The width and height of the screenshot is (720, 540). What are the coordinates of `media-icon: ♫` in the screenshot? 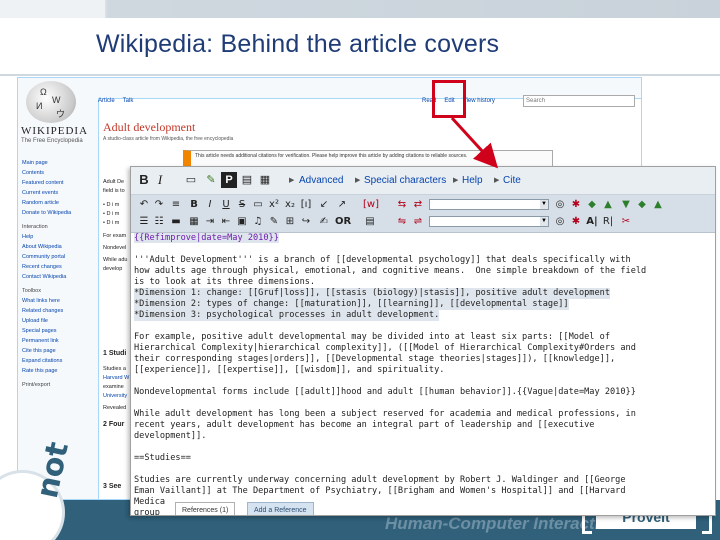 It's located at (258, 221).